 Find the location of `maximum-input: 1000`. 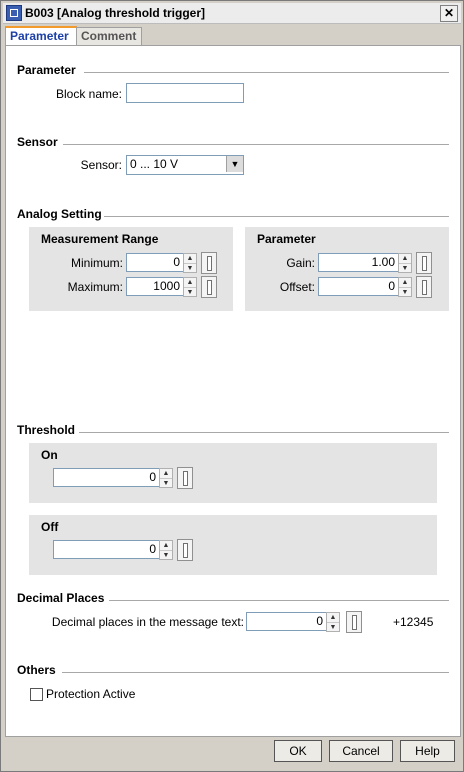

maximum-input: 1000 is located at coordinates (155, 286).